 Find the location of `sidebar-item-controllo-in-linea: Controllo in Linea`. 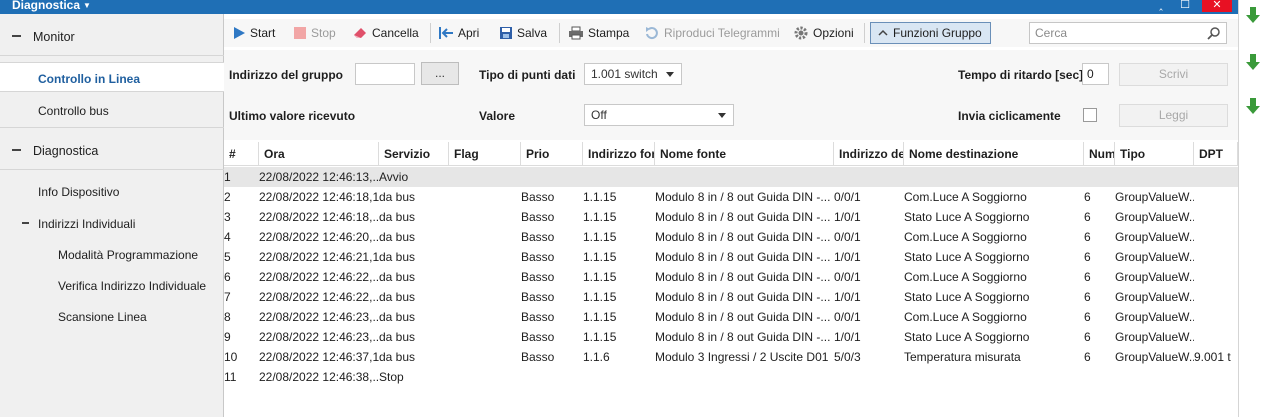

sidebar-item-controllo-in-linea: Controllo in Linea is located at coordinates (112, 77).